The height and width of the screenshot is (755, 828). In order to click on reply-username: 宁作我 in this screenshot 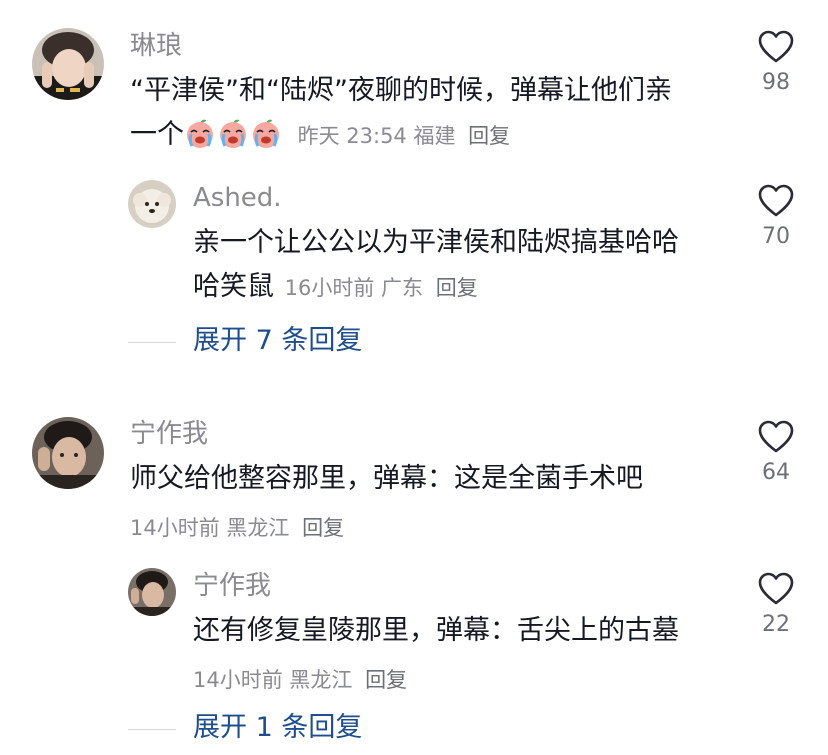, I will do `click(232, 586)`.